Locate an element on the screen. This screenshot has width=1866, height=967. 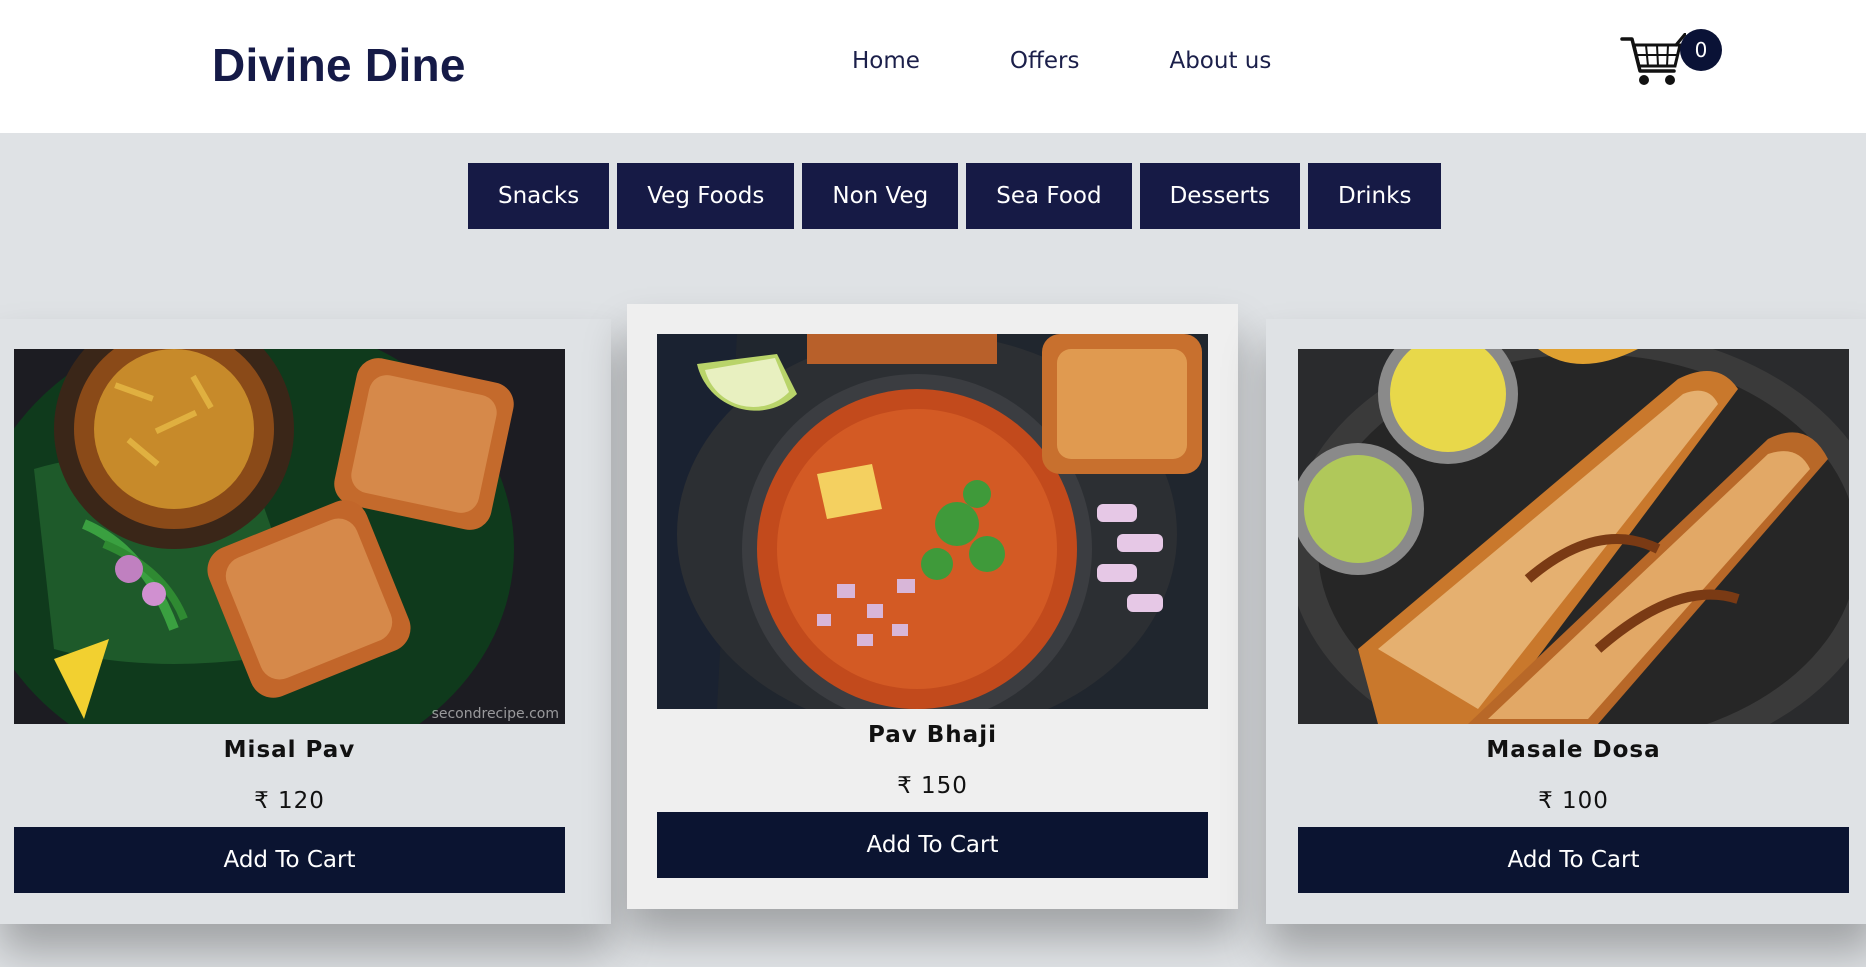
category-sea-food-button: Sea Food is located at coordinates (1049, 196).